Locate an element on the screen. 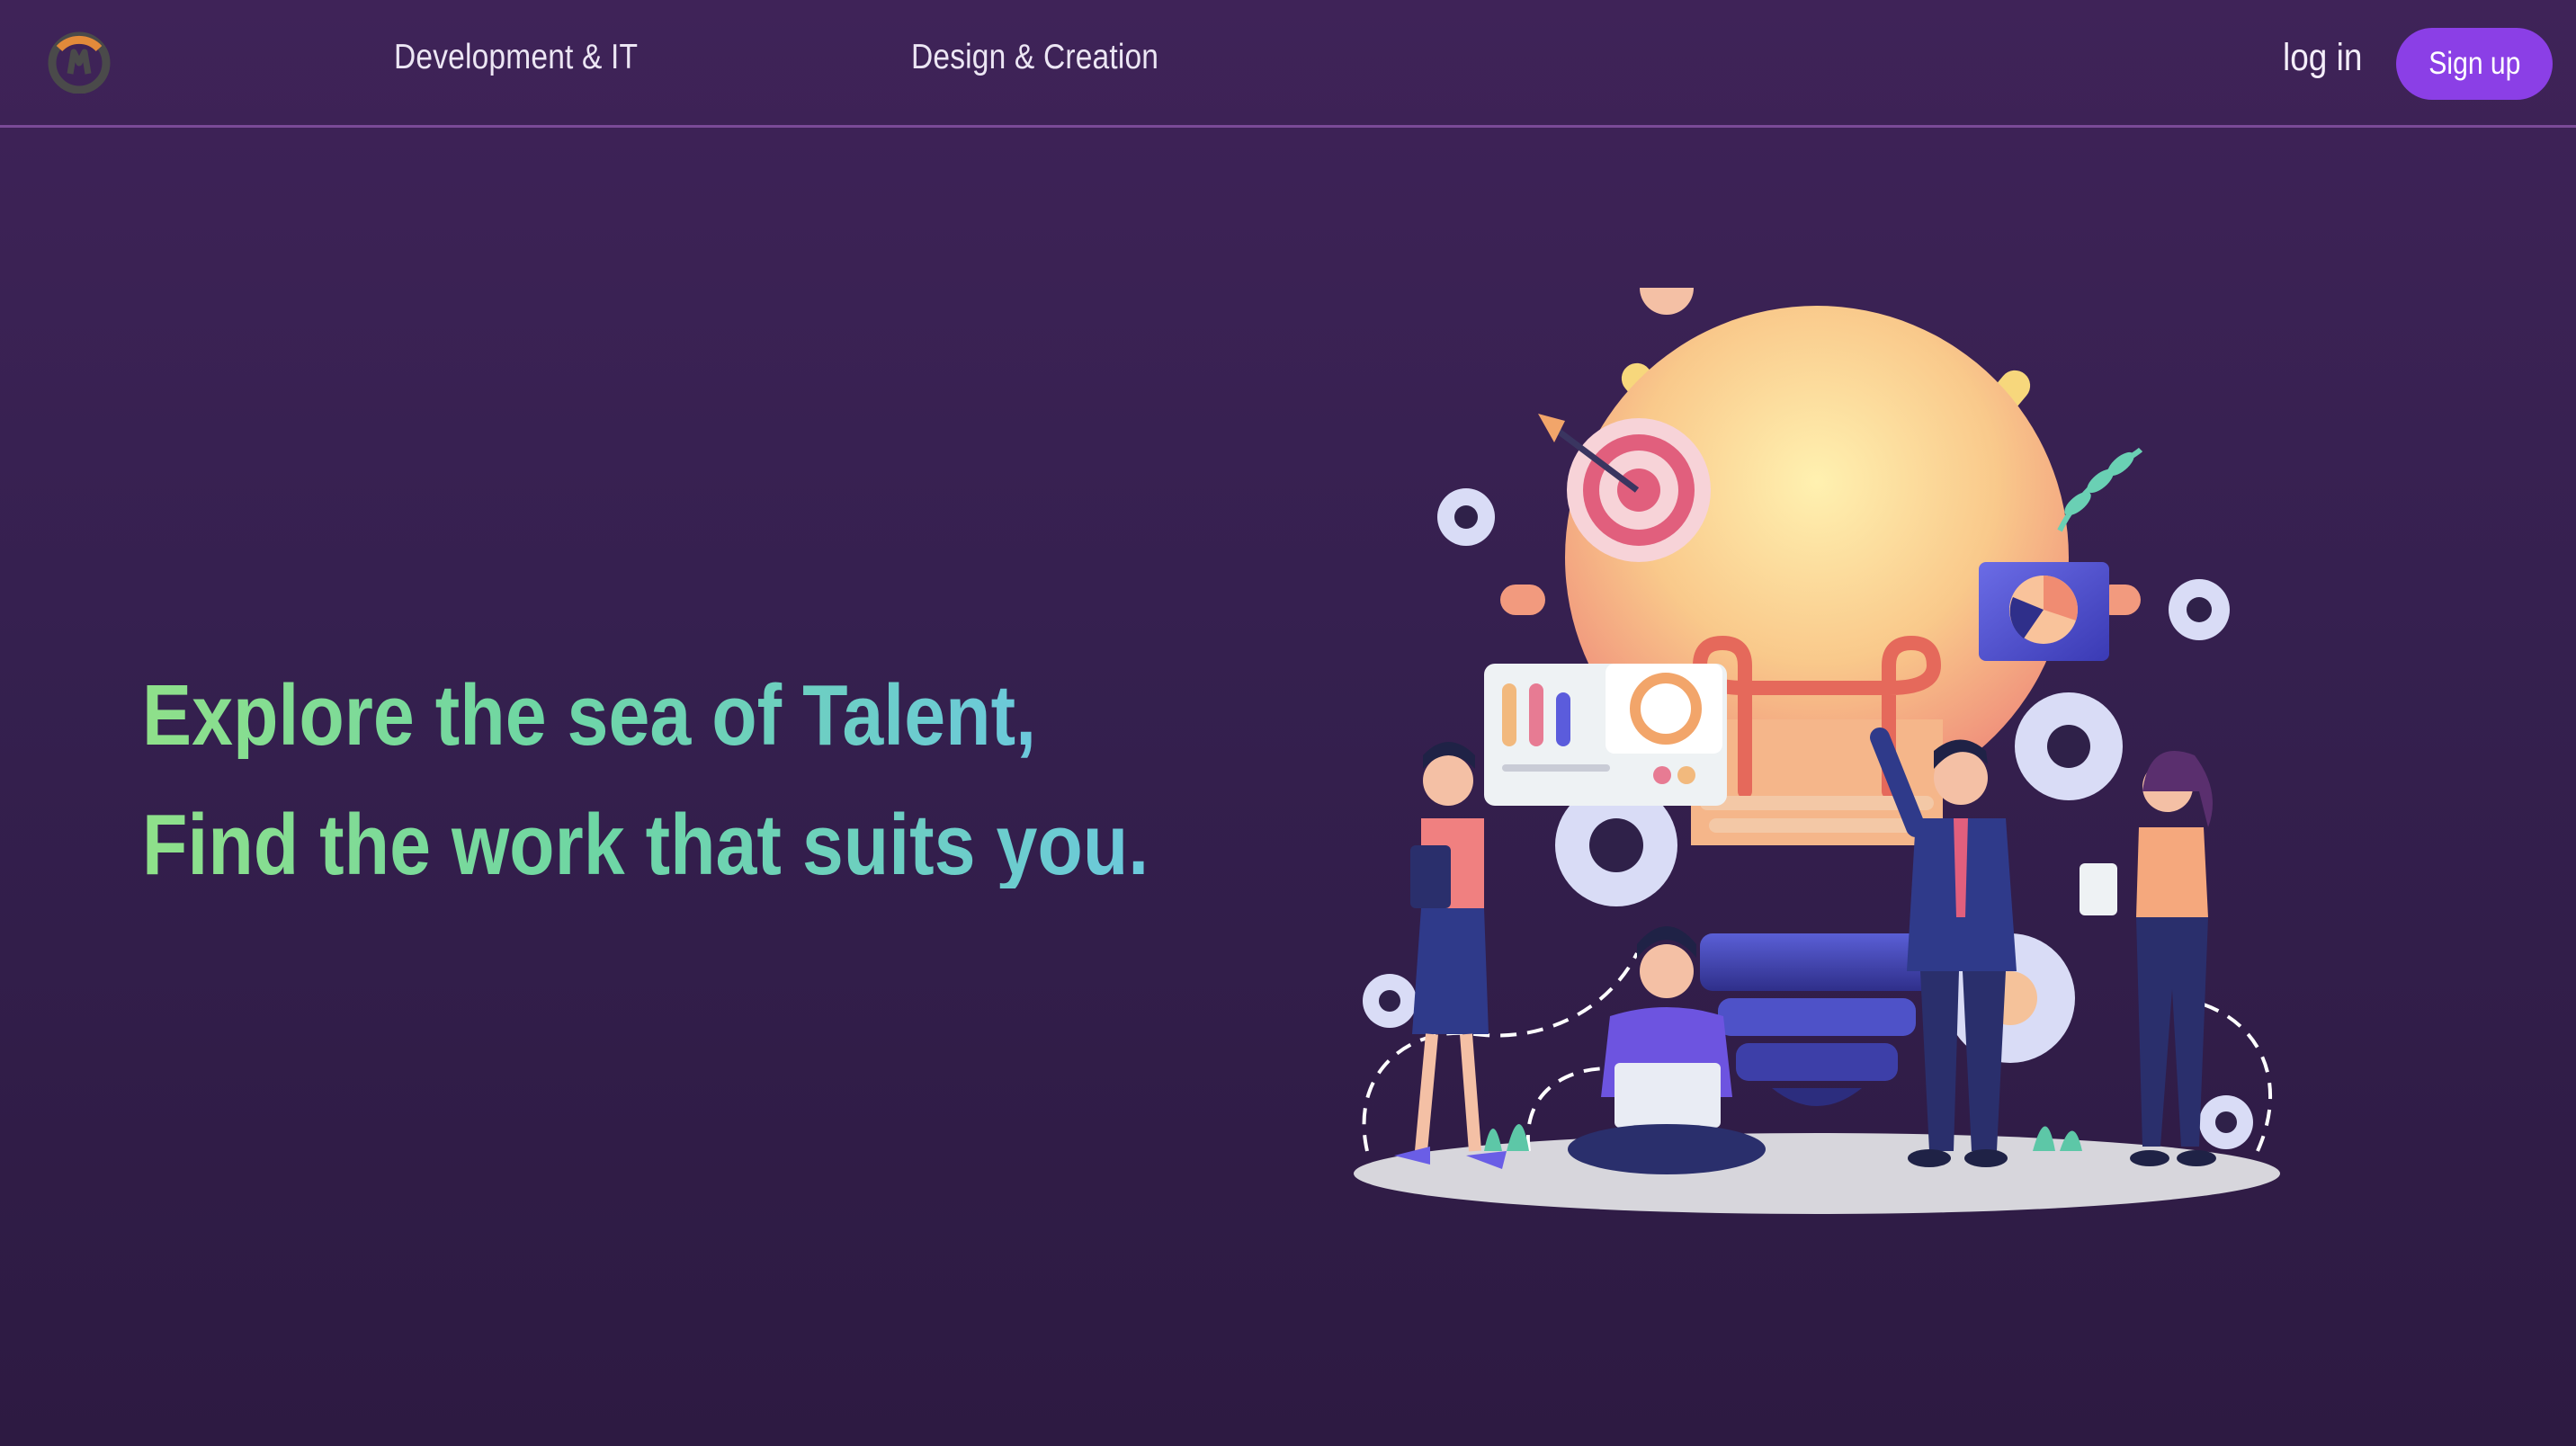  signup-button-label: Sign up is located at coordinates (2474, 63).